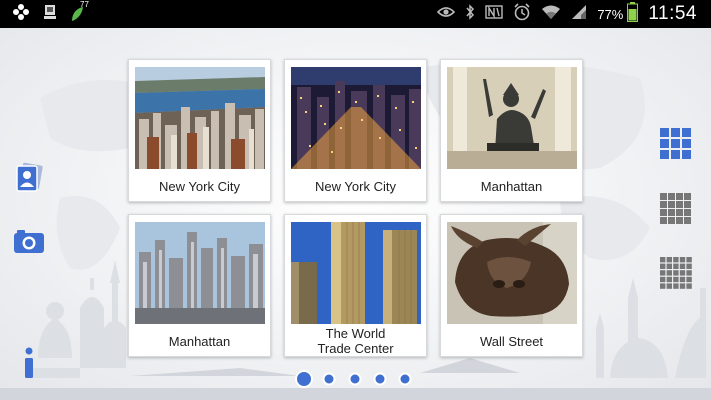 This screenshot has width=711, height=400. I want to click on tile-photo-midtown, so click(200, 273).